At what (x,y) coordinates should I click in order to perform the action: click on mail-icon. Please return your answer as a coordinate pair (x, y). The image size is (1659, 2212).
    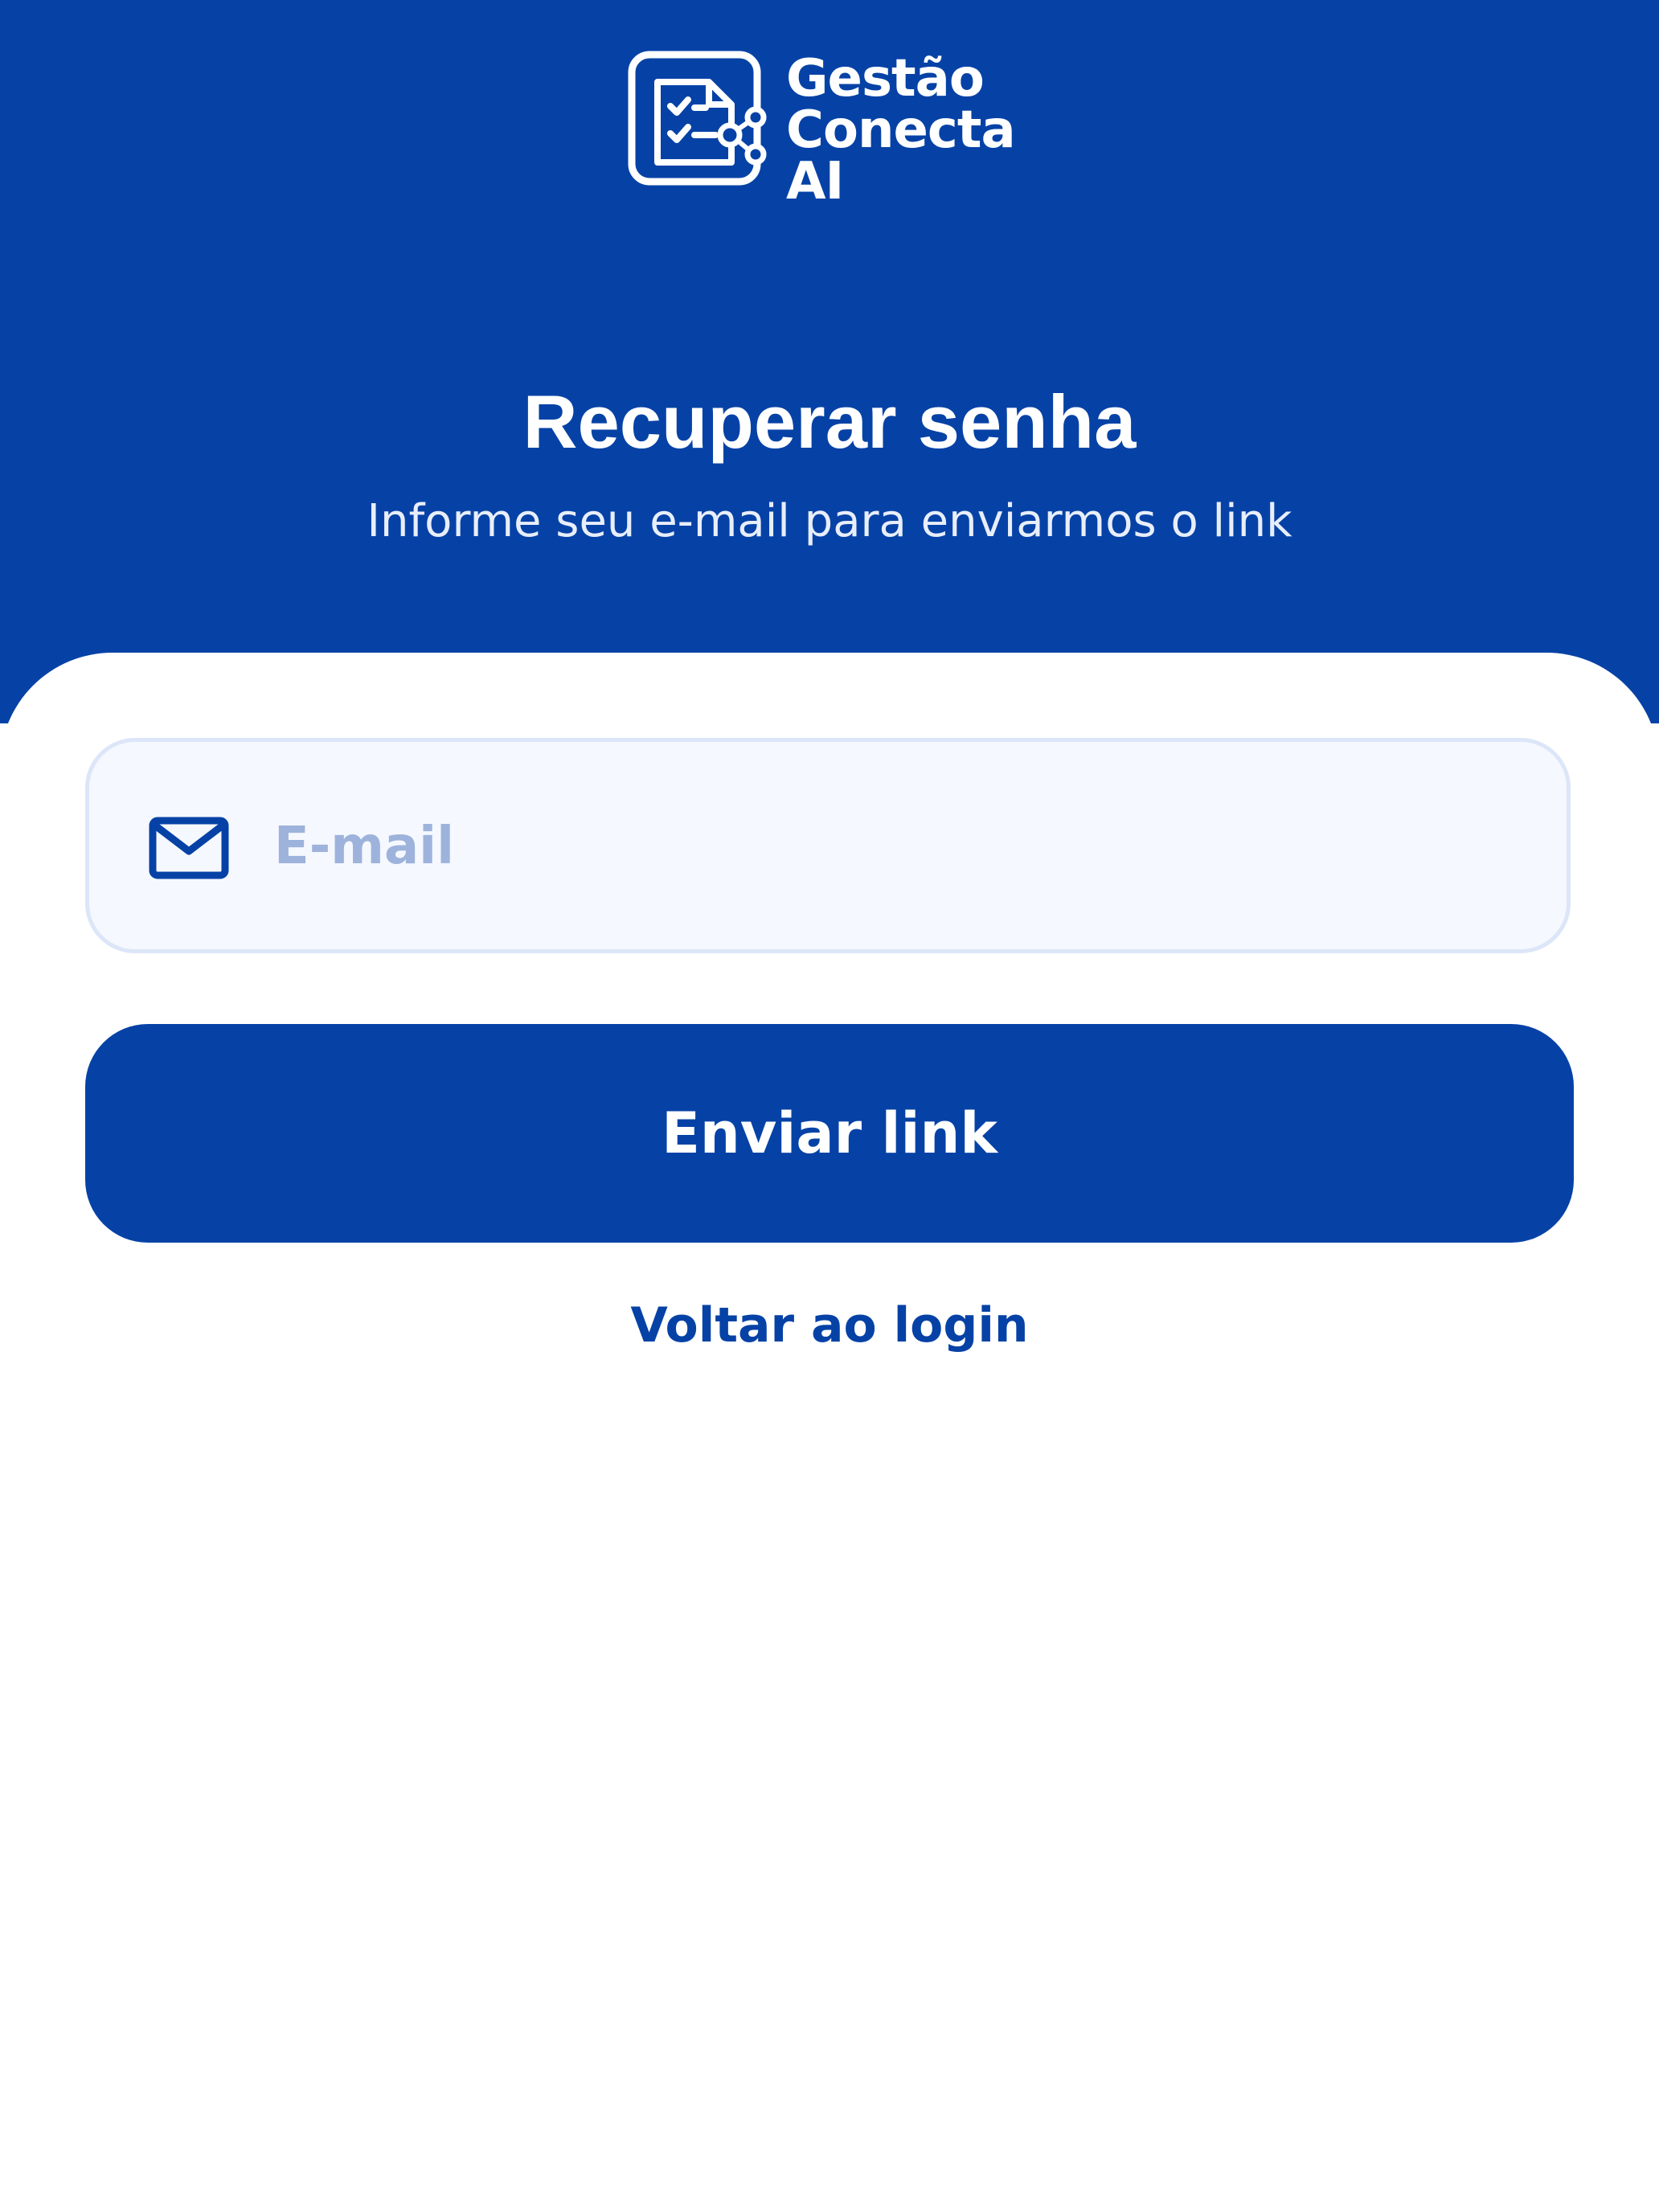
    Looking at the image, I should click on (189, 848).